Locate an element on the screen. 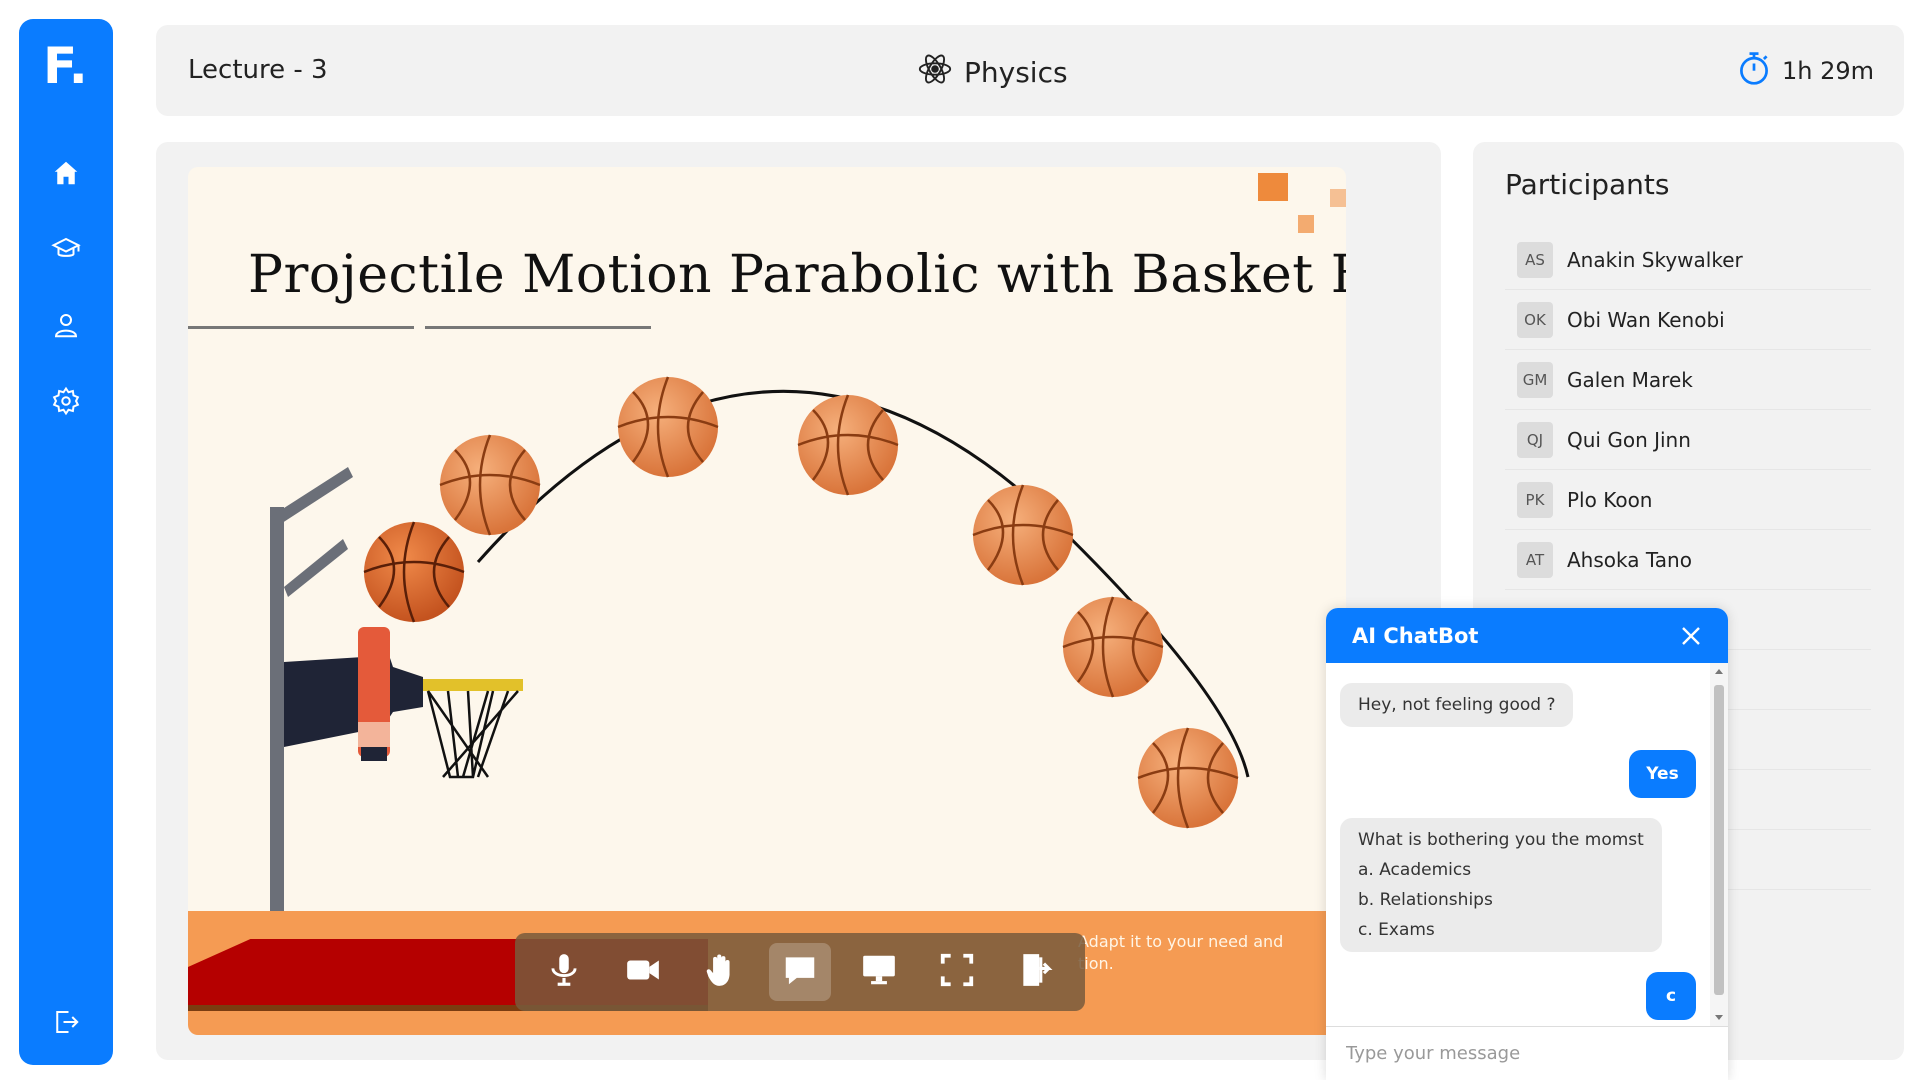  stopwatch-icon is located at coordinates (1754, 71).